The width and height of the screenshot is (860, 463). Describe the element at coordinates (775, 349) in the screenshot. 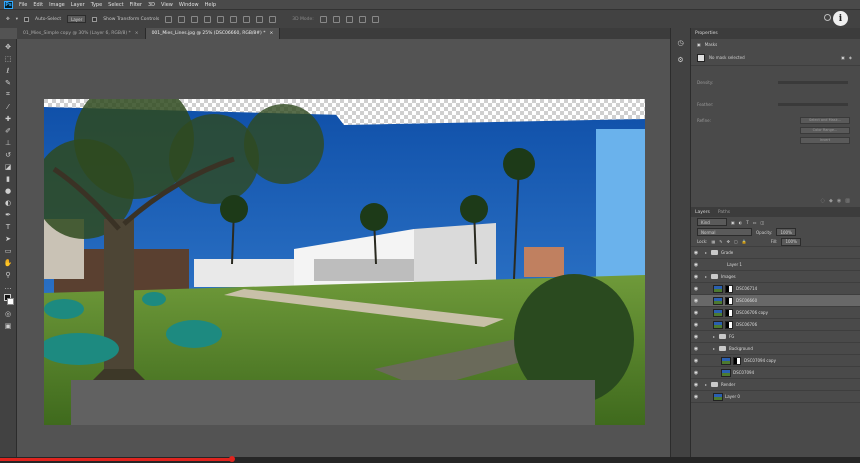

I see `layer-row: ◉ ▸ Background` at that location.